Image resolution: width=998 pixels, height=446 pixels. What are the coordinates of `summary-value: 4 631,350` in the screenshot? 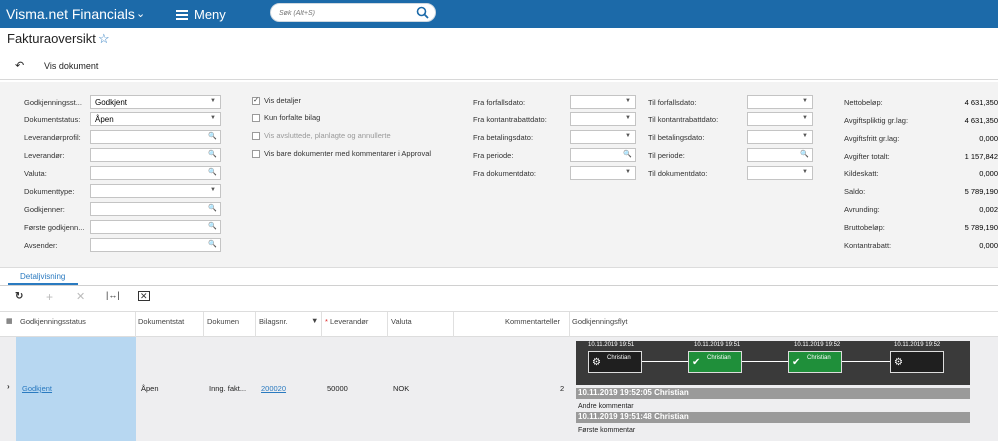 It's located at (981, 120).